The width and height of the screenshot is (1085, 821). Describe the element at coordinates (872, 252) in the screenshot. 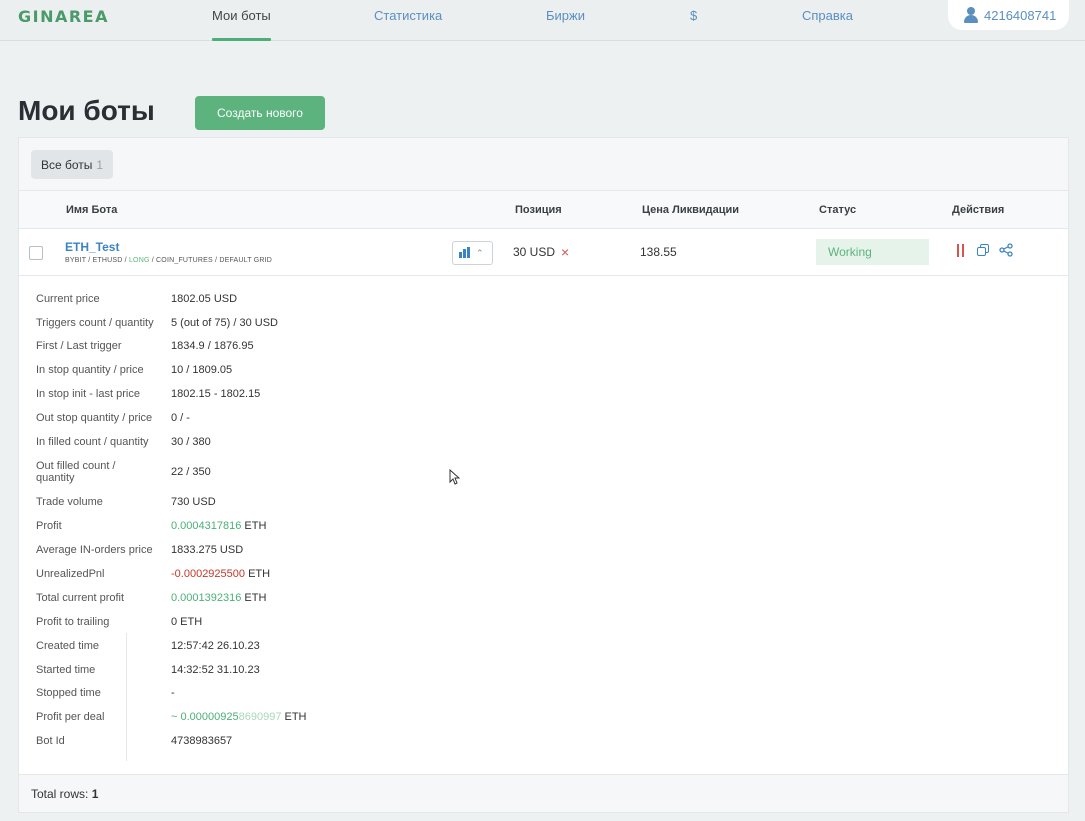

I see `status-badge: Working` at that location.